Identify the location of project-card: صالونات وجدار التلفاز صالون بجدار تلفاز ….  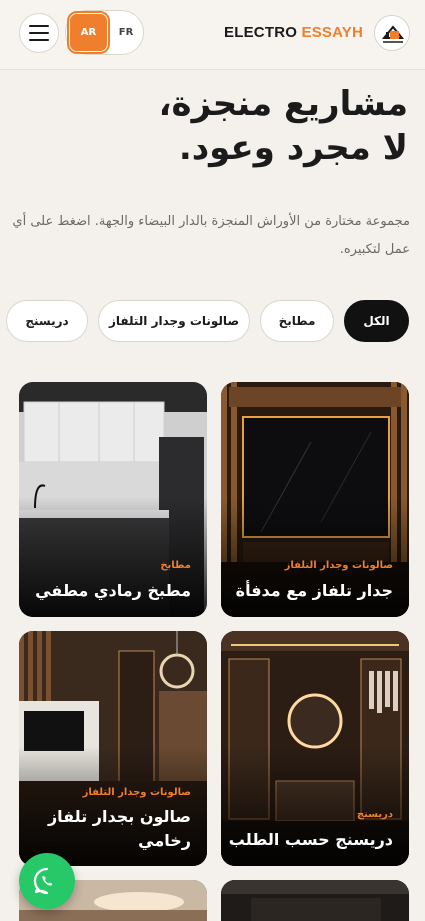
(113, 748).